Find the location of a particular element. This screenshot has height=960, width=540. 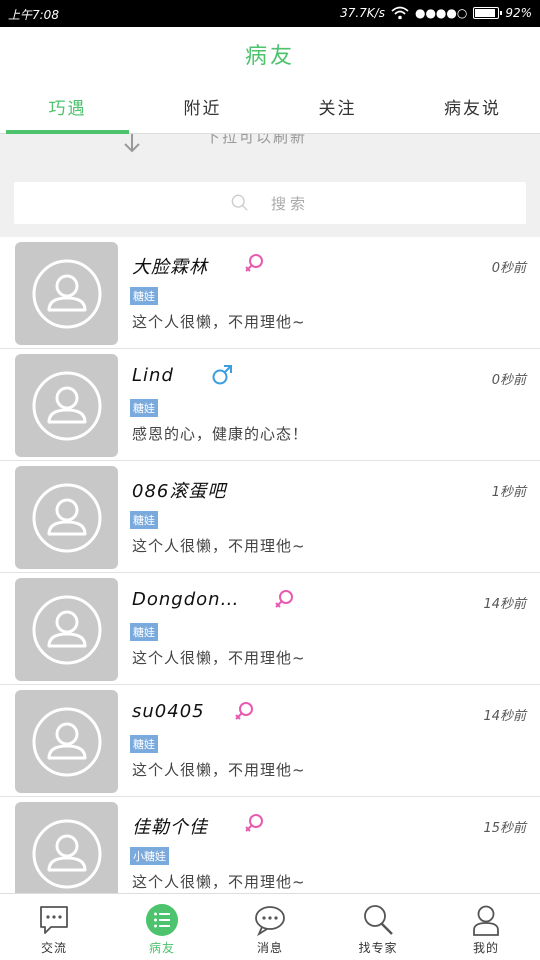

tab-qiaoyu: 巧遇 is located at coordinates (67, 110).